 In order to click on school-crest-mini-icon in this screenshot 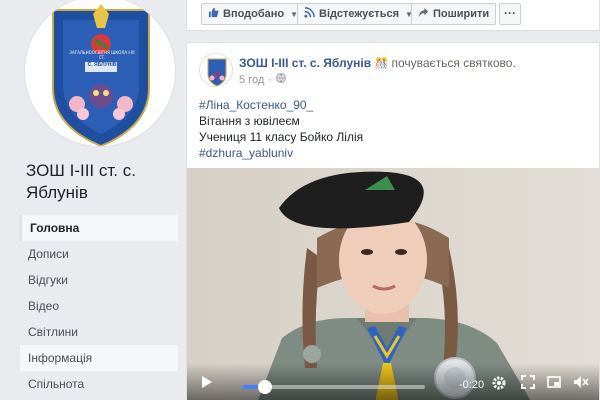, I will do `click(216, 70)`.